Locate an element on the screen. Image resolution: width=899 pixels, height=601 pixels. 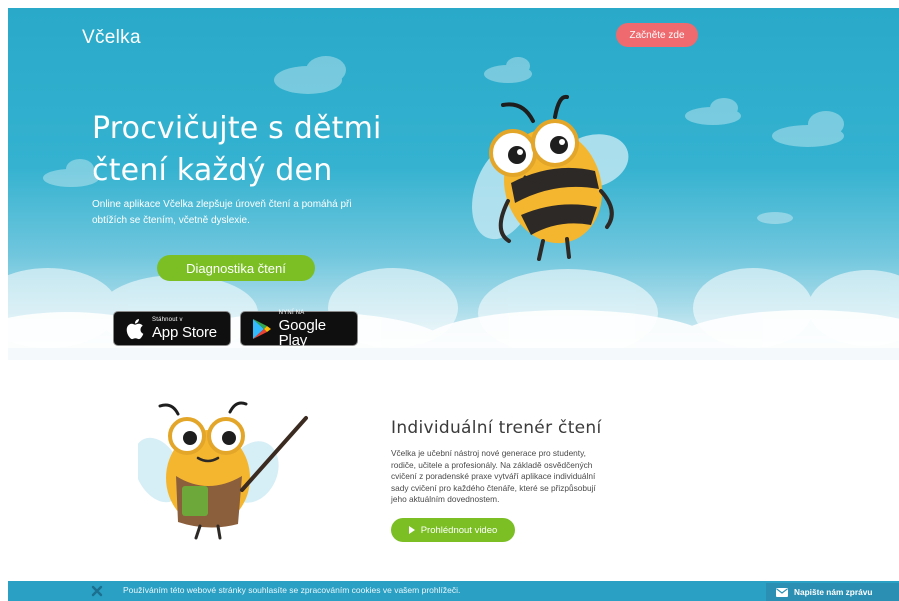
google-play-big-label: Google Play is located at coordinates (302, 332).